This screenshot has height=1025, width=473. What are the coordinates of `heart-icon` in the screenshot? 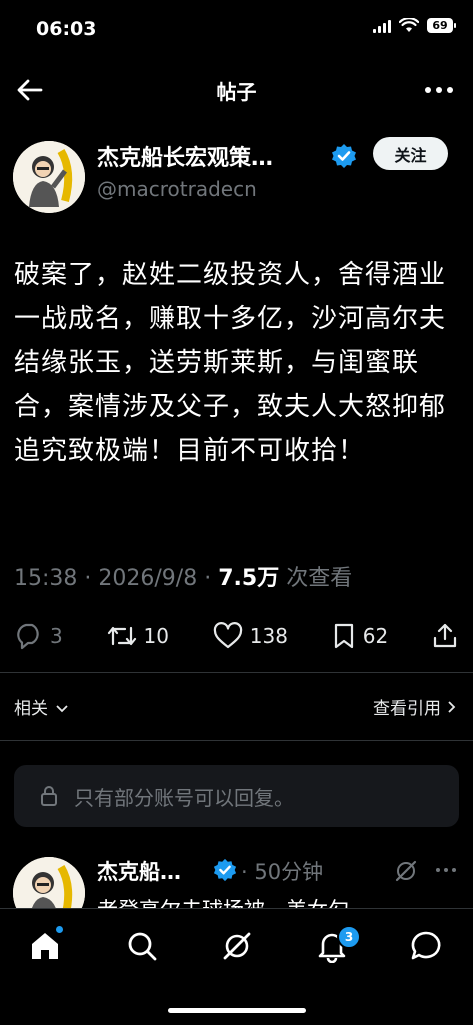 It's located at (227, 635).